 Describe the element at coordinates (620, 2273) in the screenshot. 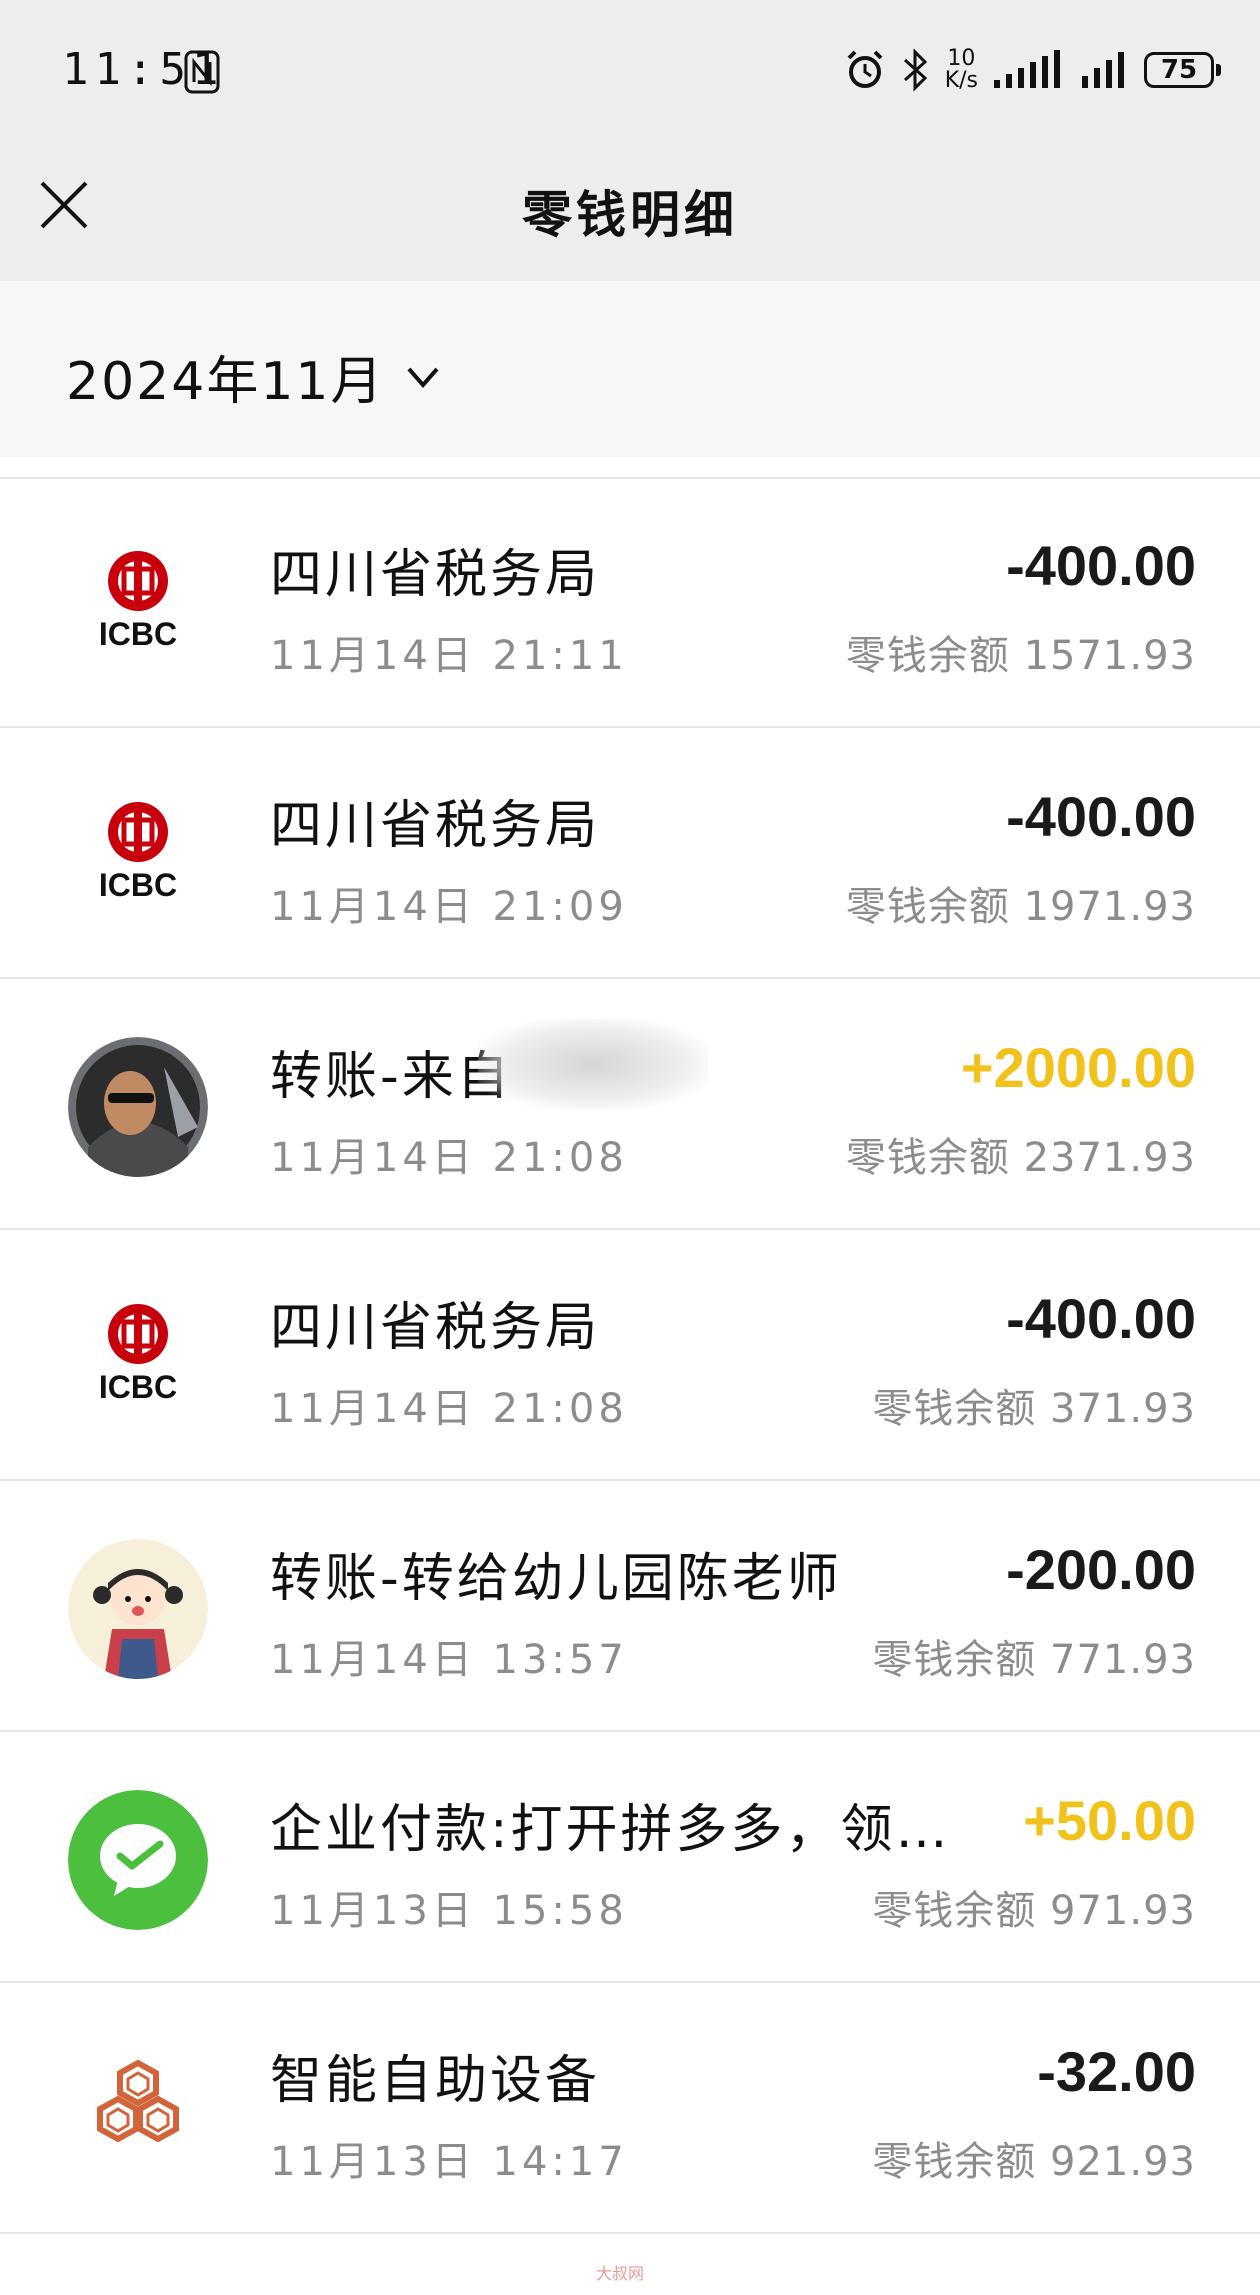

I see `watermark: 大叔网` at that location.